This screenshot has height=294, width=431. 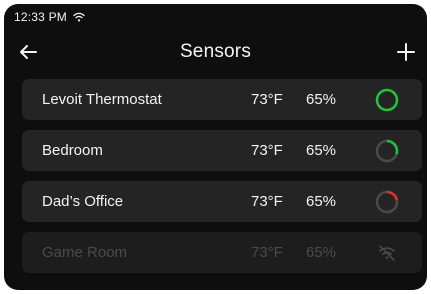 I want to click on arrow-left-icon, so click(x=28, y=52).